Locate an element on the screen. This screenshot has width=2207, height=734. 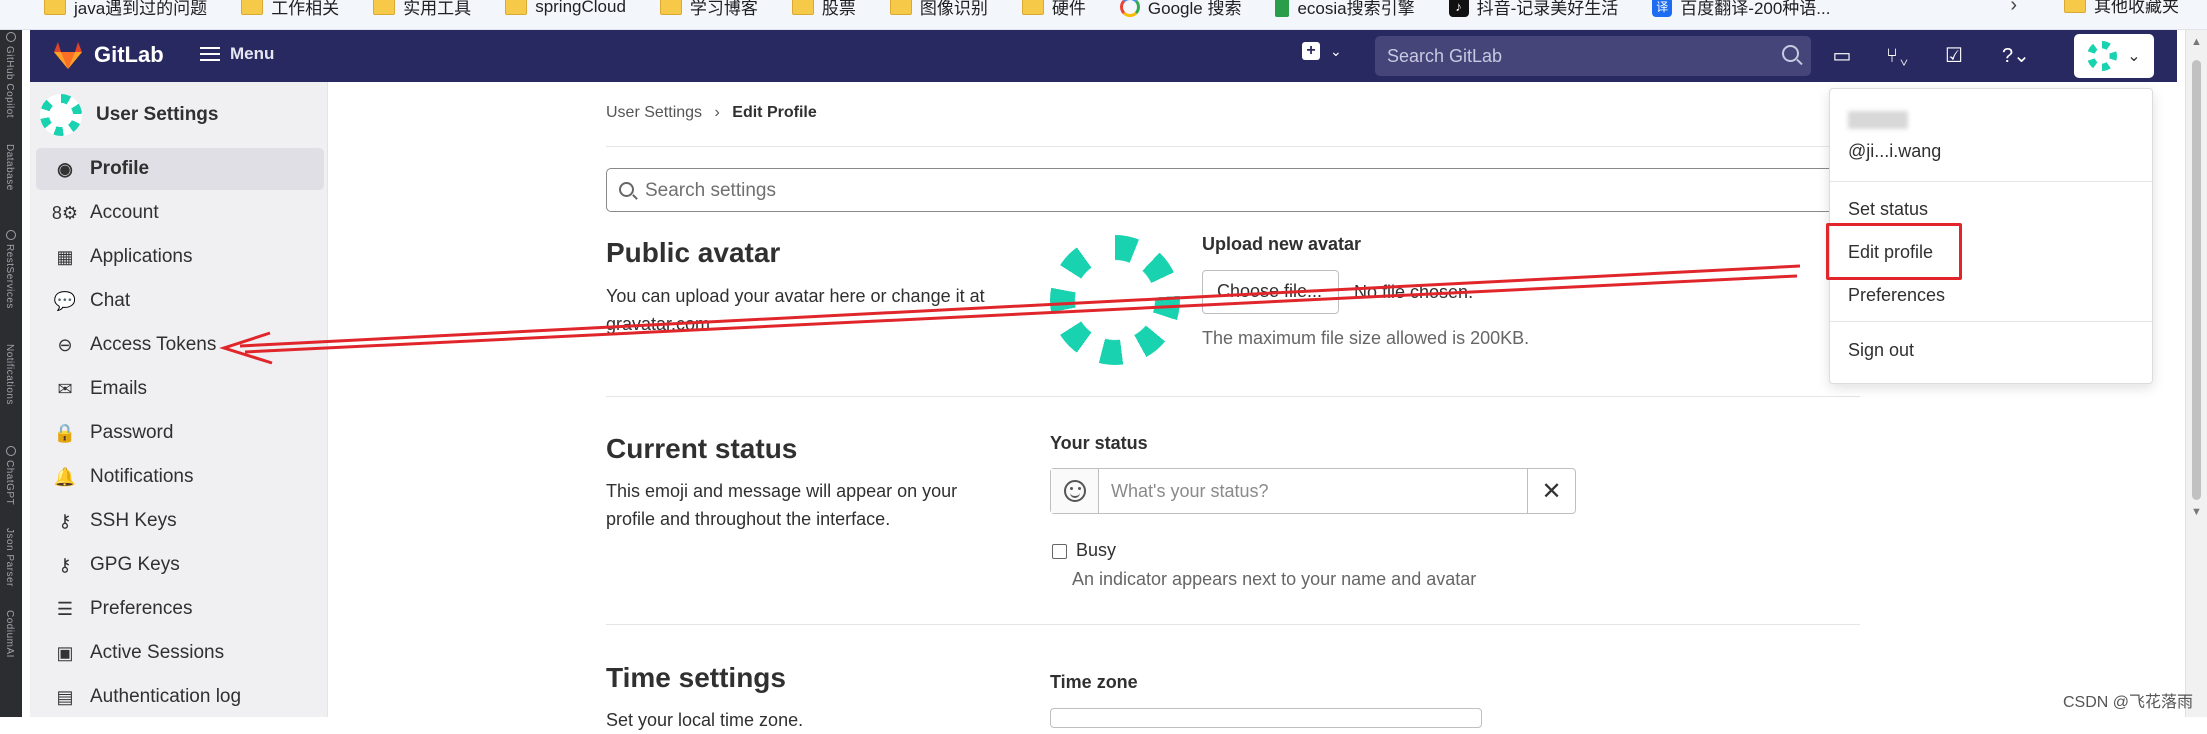
annotation-highlight-box is located at coordinates (1894, 251).